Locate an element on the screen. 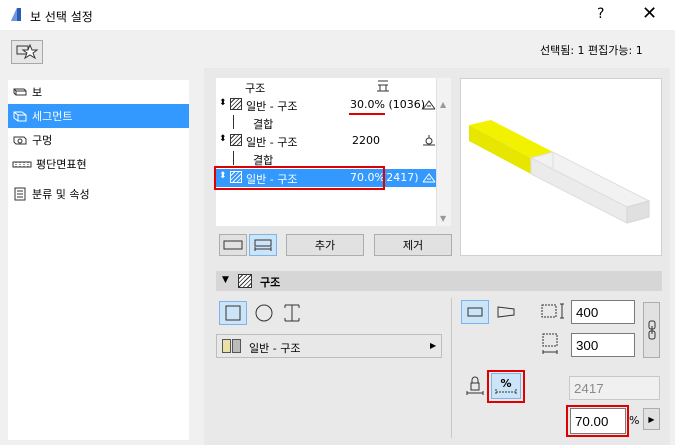  custom-profile-button is located at coordinates (292, 313).